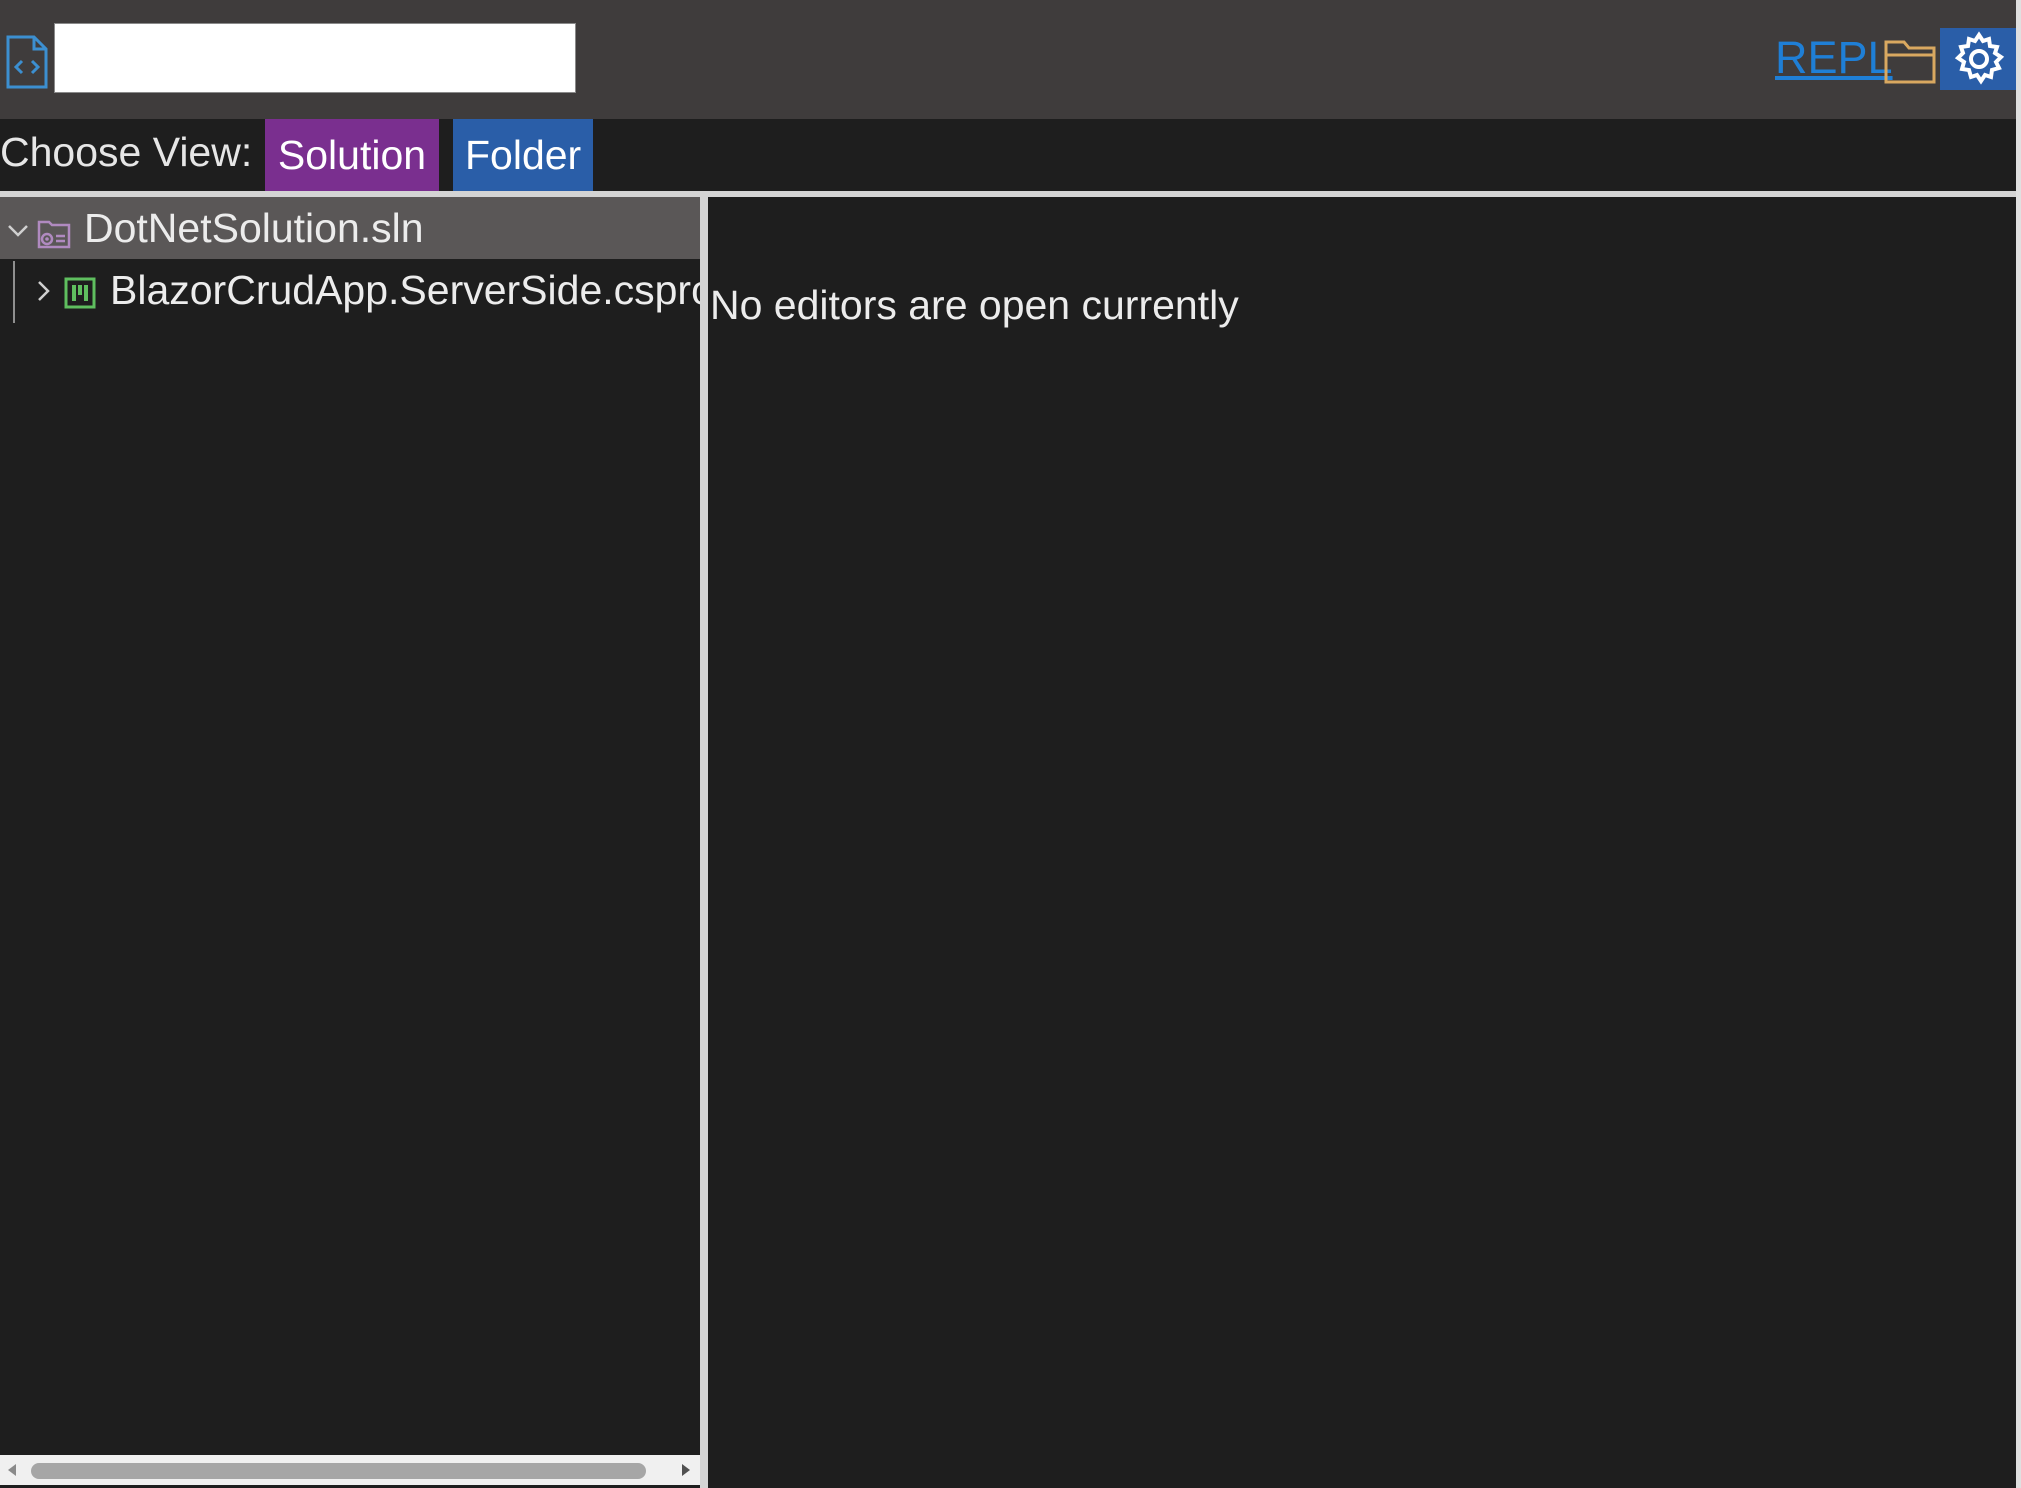 The image size is (2021, 1488). Describe the element at coordinates (338, 1471) in the screenshot. I see `scrollbar-thumb` at that location.